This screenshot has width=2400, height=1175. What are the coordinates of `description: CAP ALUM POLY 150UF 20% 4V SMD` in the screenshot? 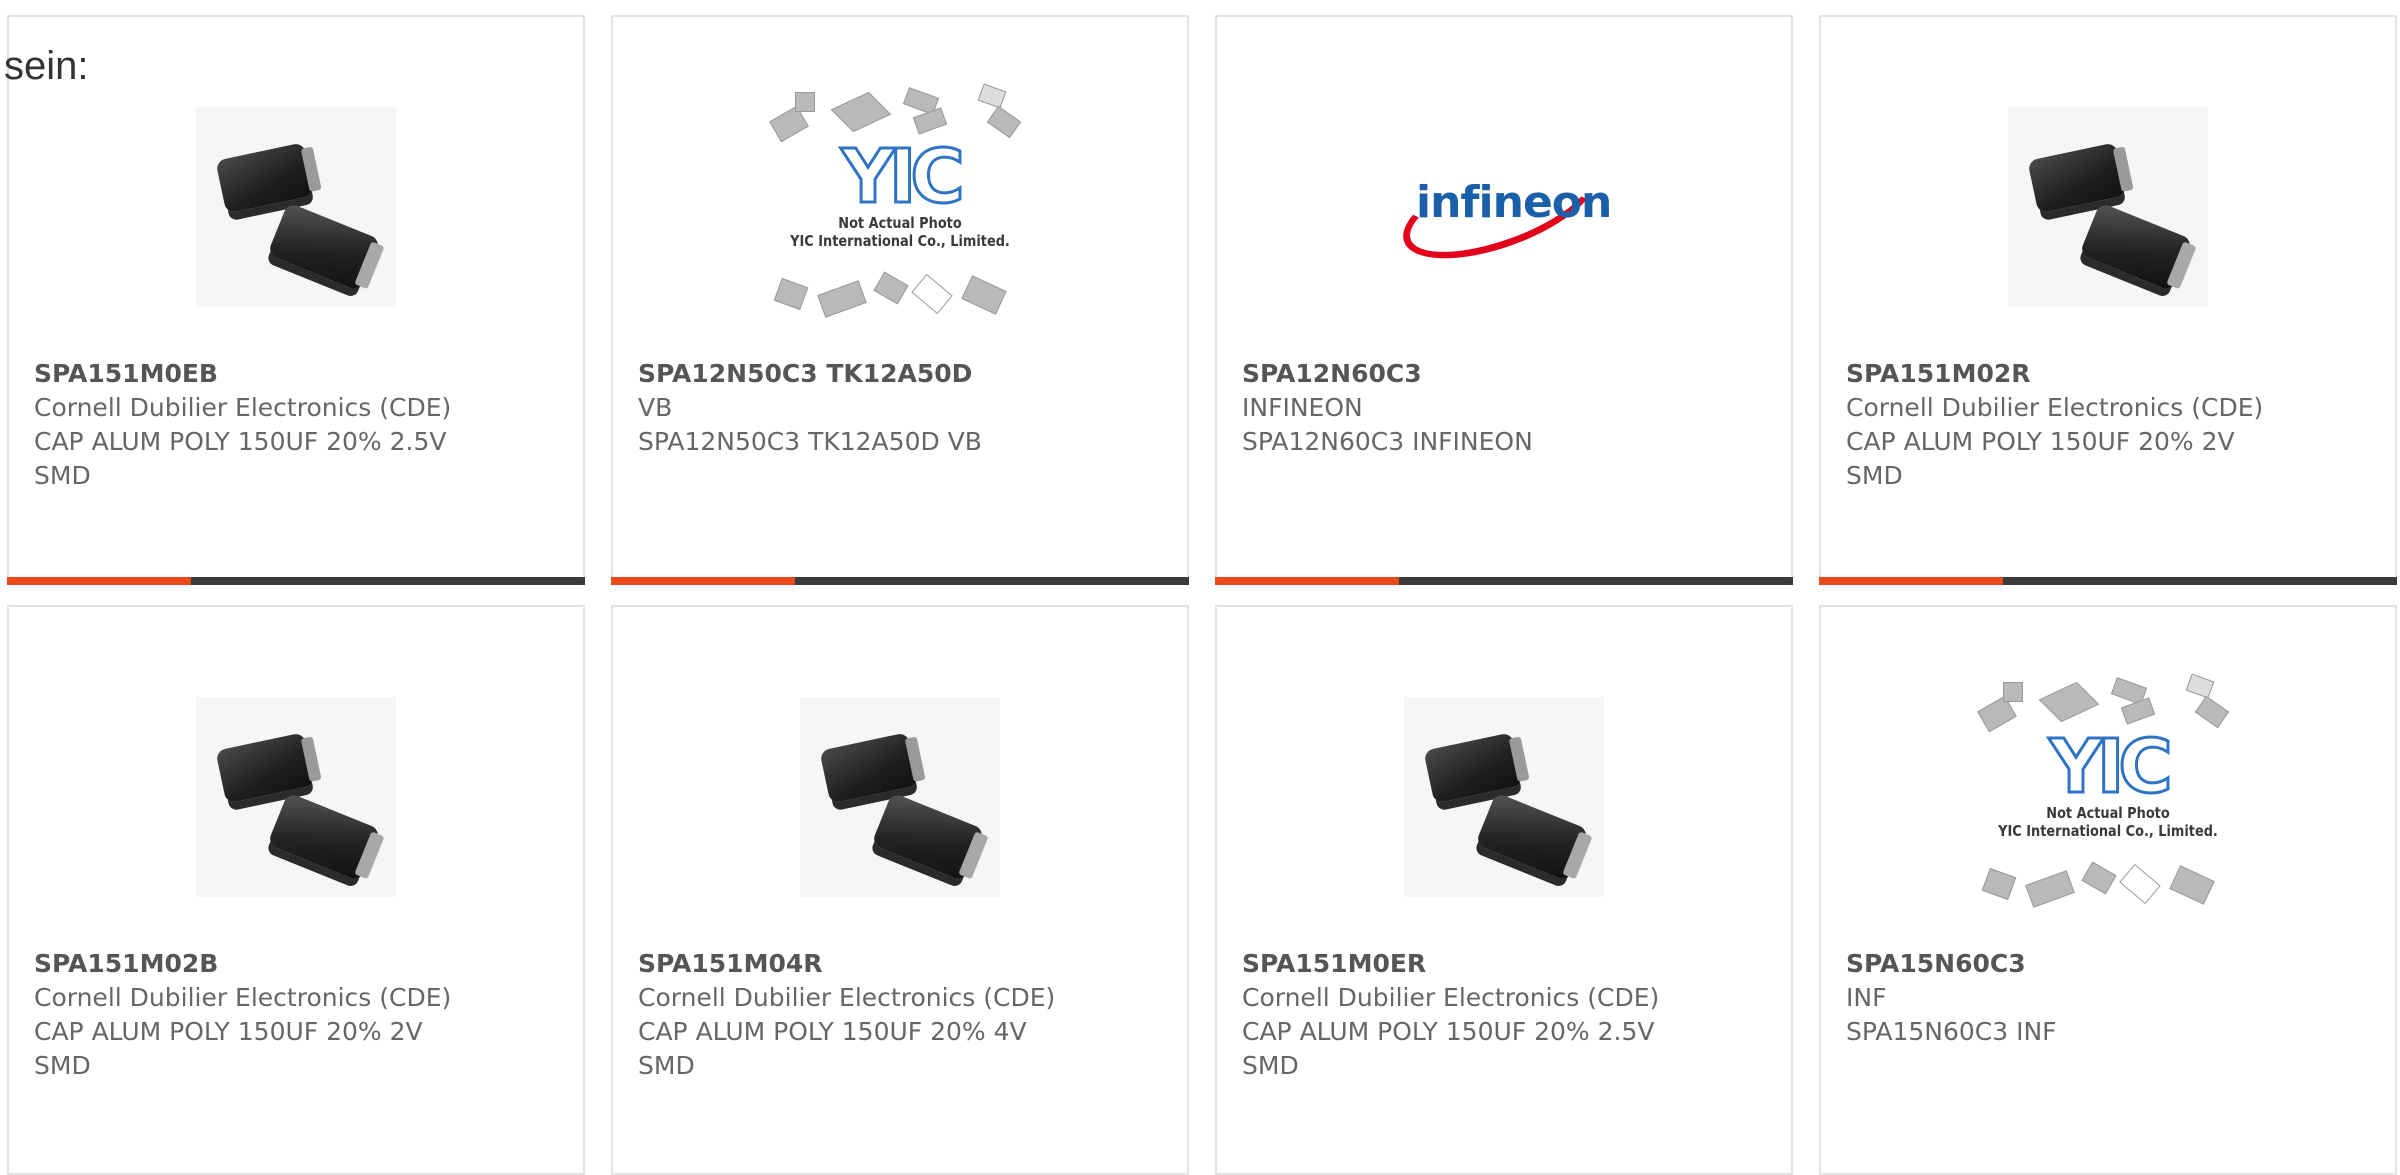 It's located at (832, 1048).